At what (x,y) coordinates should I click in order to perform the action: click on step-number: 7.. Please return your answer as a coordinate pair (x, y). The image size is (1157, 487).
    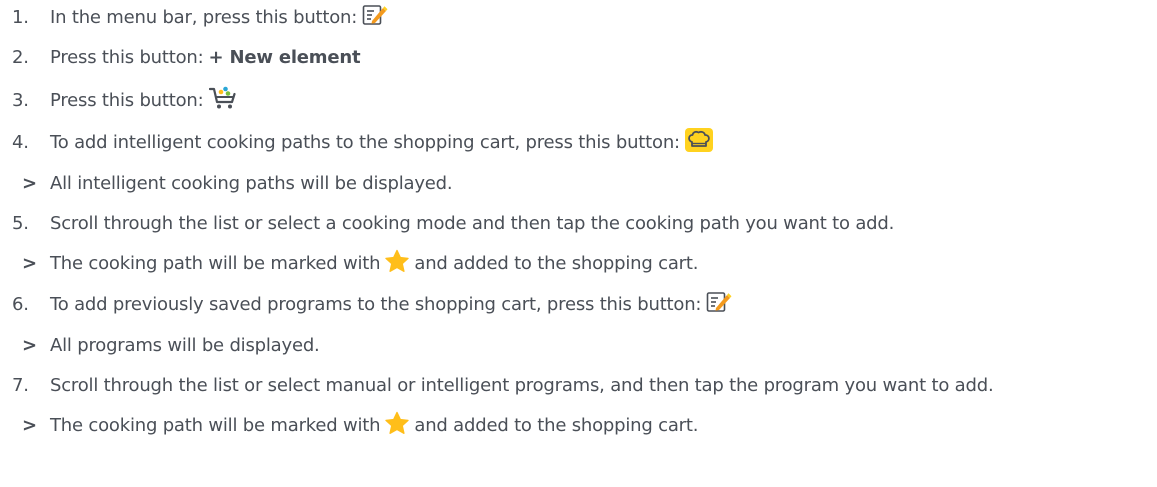
    Looking at the image, I should click on (20, 385).